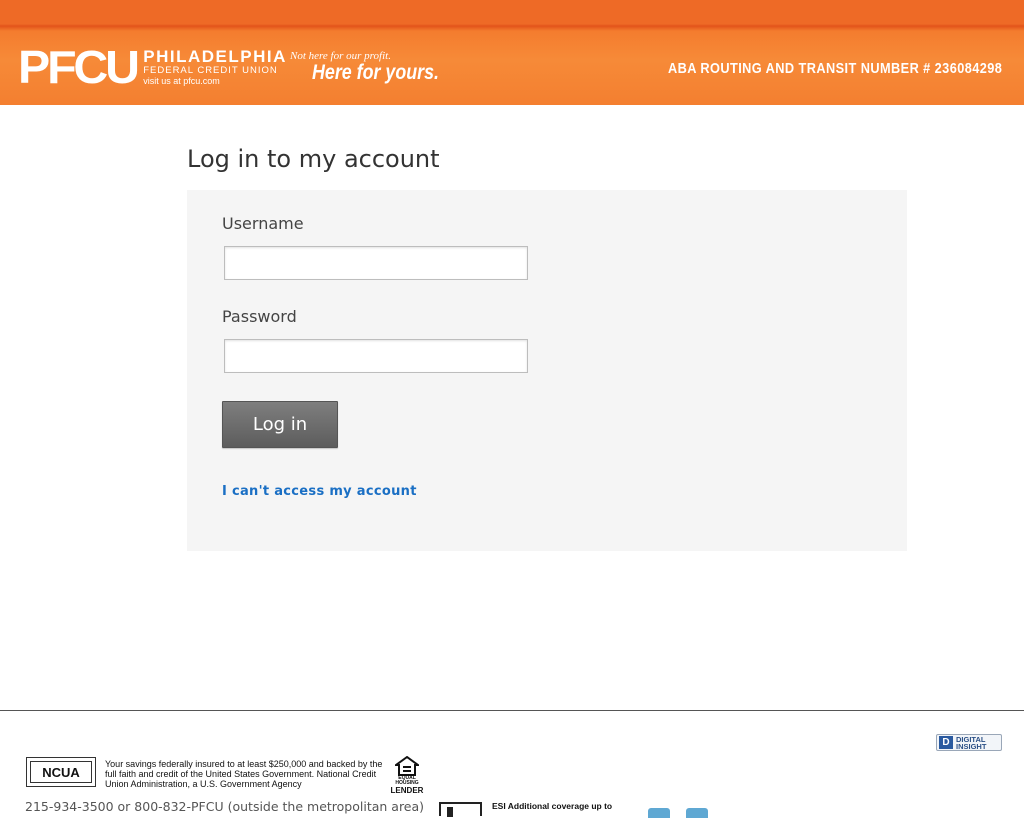  I want to click on esi-logo, so click(460, 809).